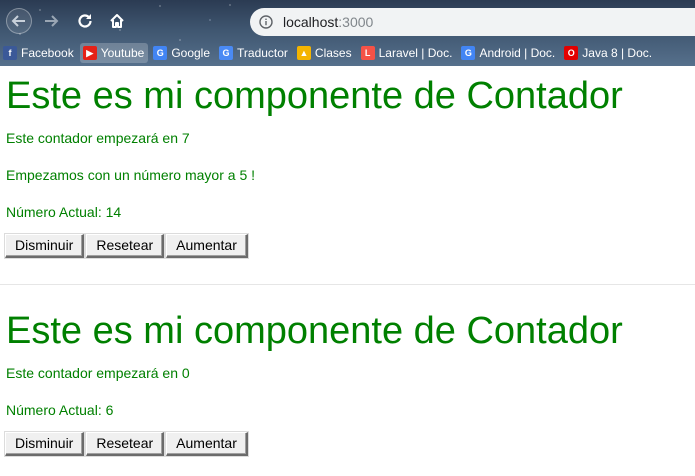 This screenshot has width=695, height=476. I want to click on youtube-icon: ▶, so click(89, 53).